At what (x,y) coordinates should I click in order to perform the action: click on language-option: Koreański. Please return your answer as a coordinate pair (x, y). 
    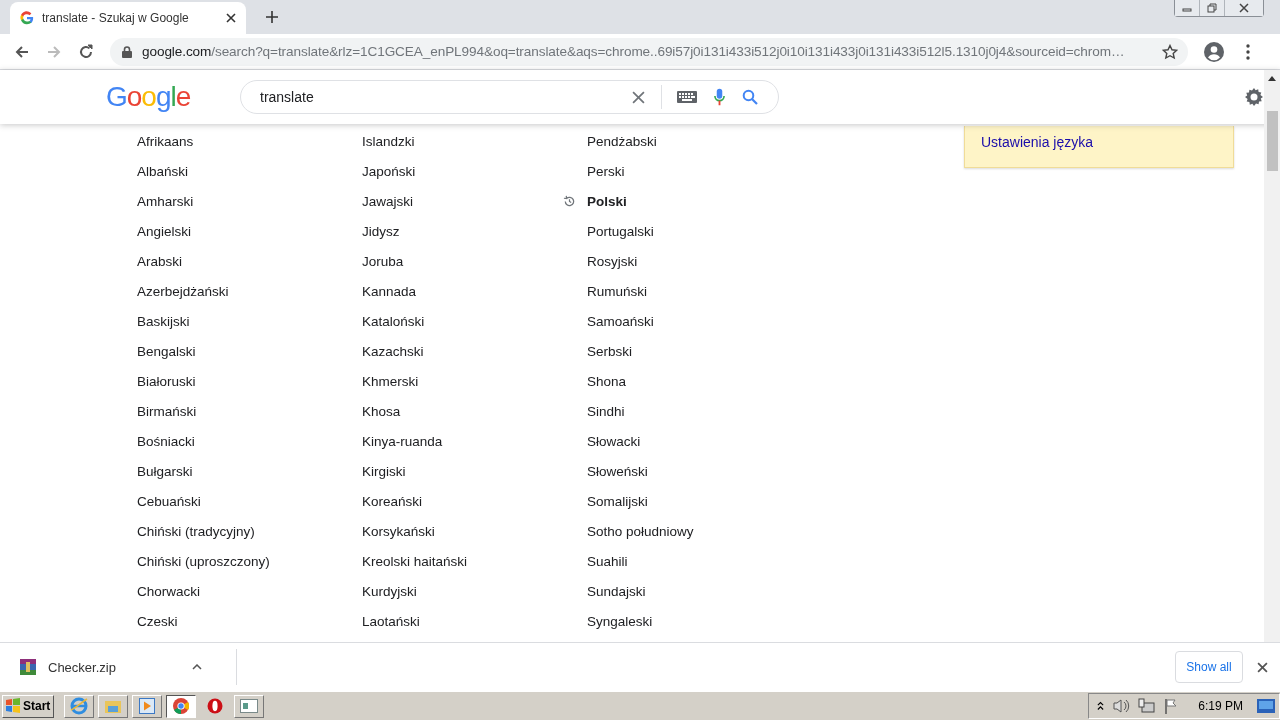
    Looking at the image, I should click on (392, 501).